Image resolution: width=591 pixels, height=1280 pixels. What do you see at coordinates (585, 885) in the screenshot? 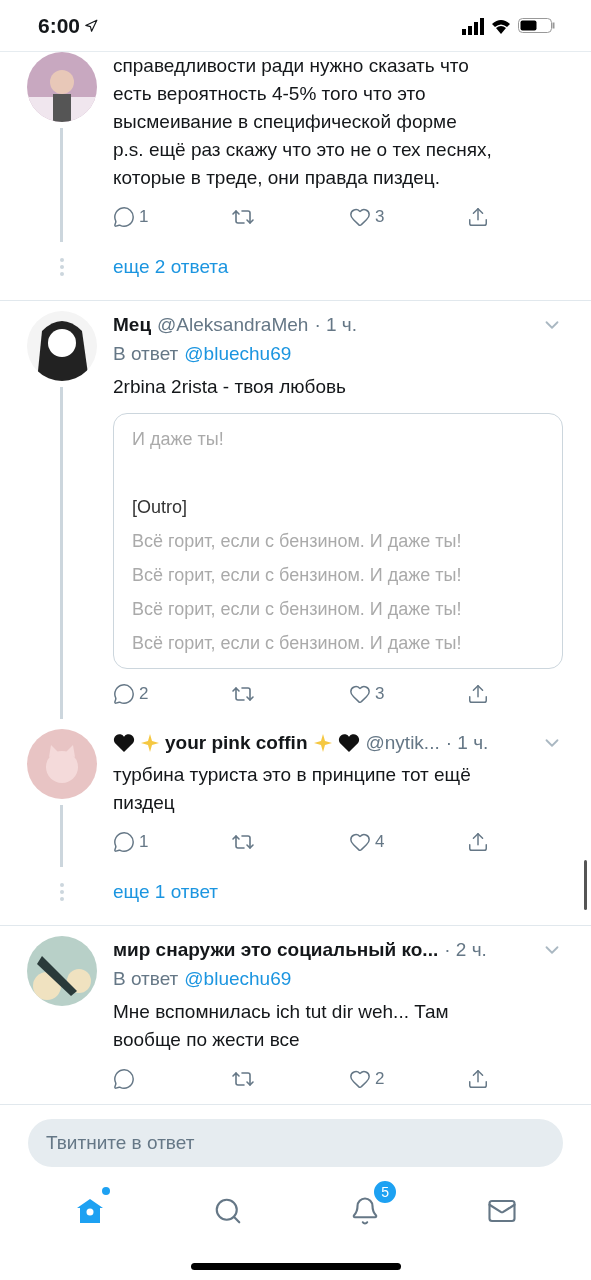
I see `scroll-indicator` at bounding box center [585, 885].